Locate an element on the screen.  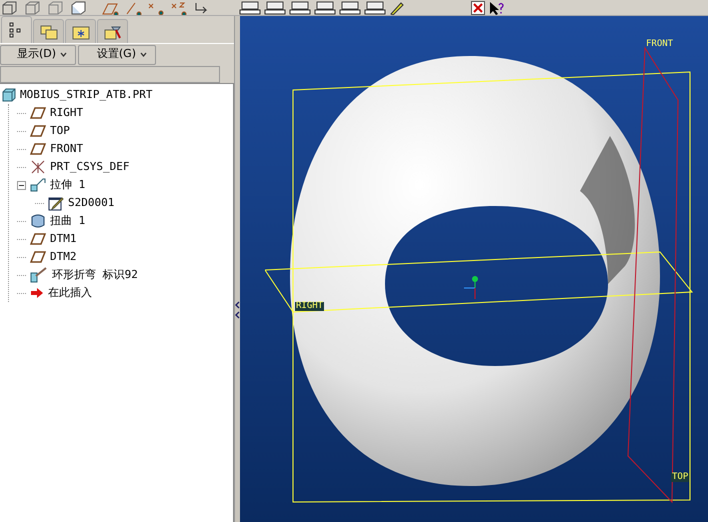
insert-arrow-icon is located at coordinates (37, 293).